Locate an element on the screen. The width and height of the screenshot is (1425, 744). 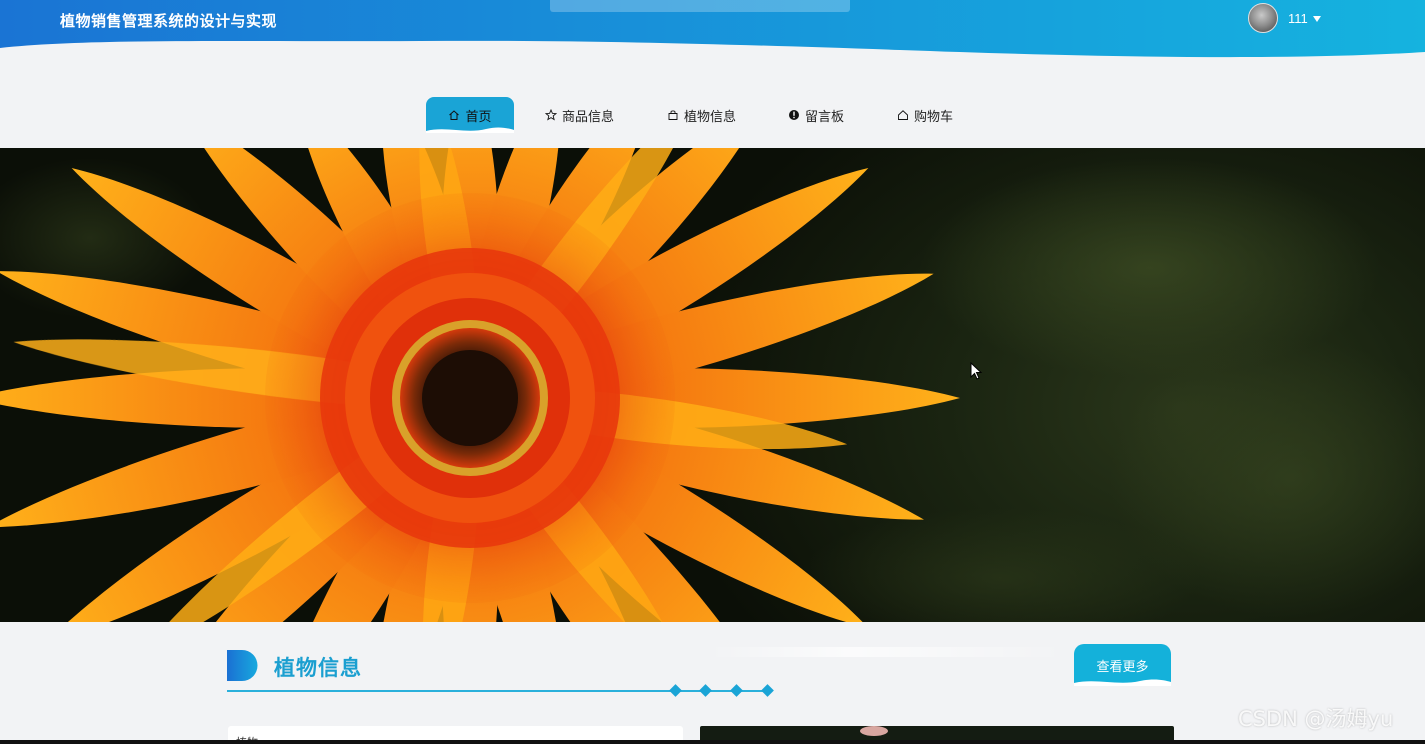
exclamation-circle-icon is located at coordinates (794, 115).